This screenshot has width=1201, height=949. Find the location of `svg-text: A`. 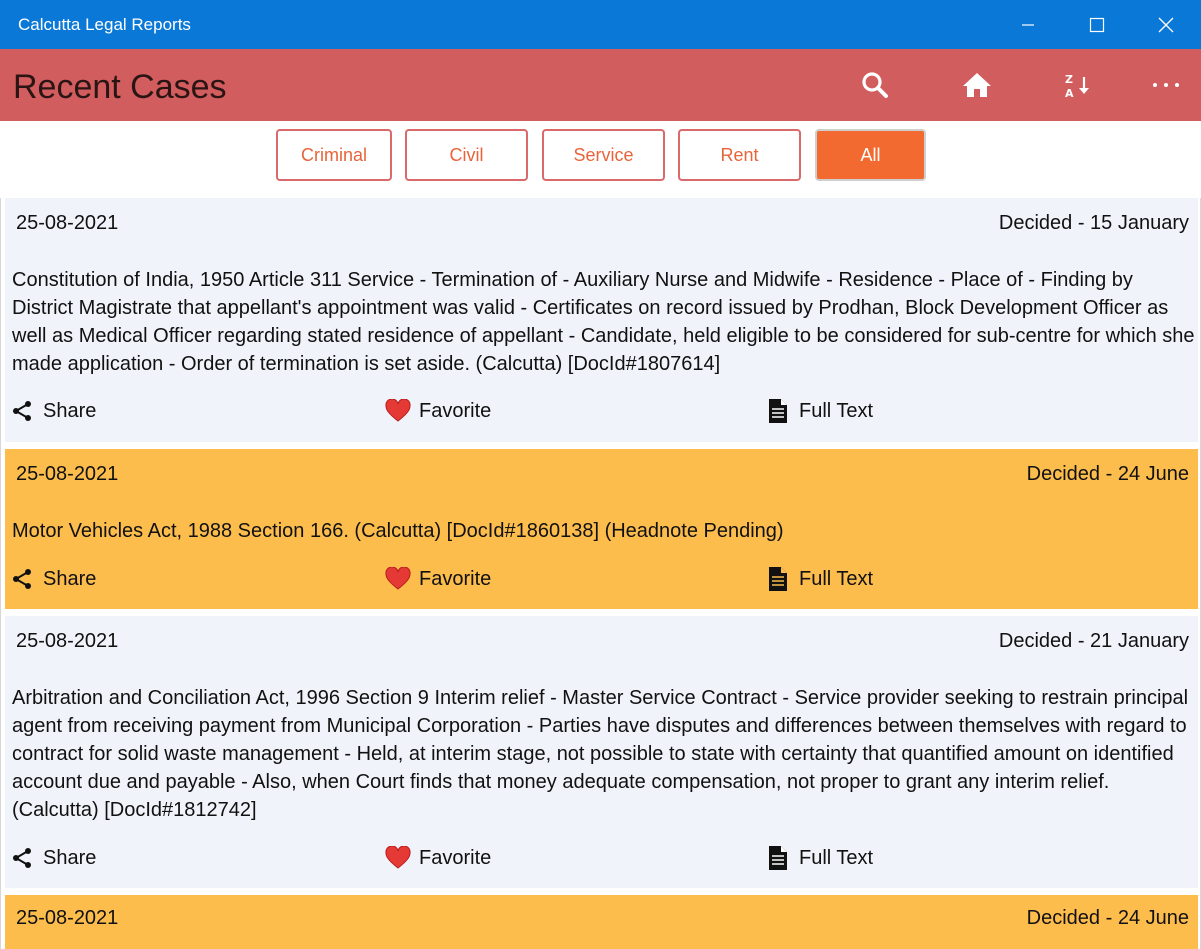

svg-text: A is located at coordinates (1069, 93).